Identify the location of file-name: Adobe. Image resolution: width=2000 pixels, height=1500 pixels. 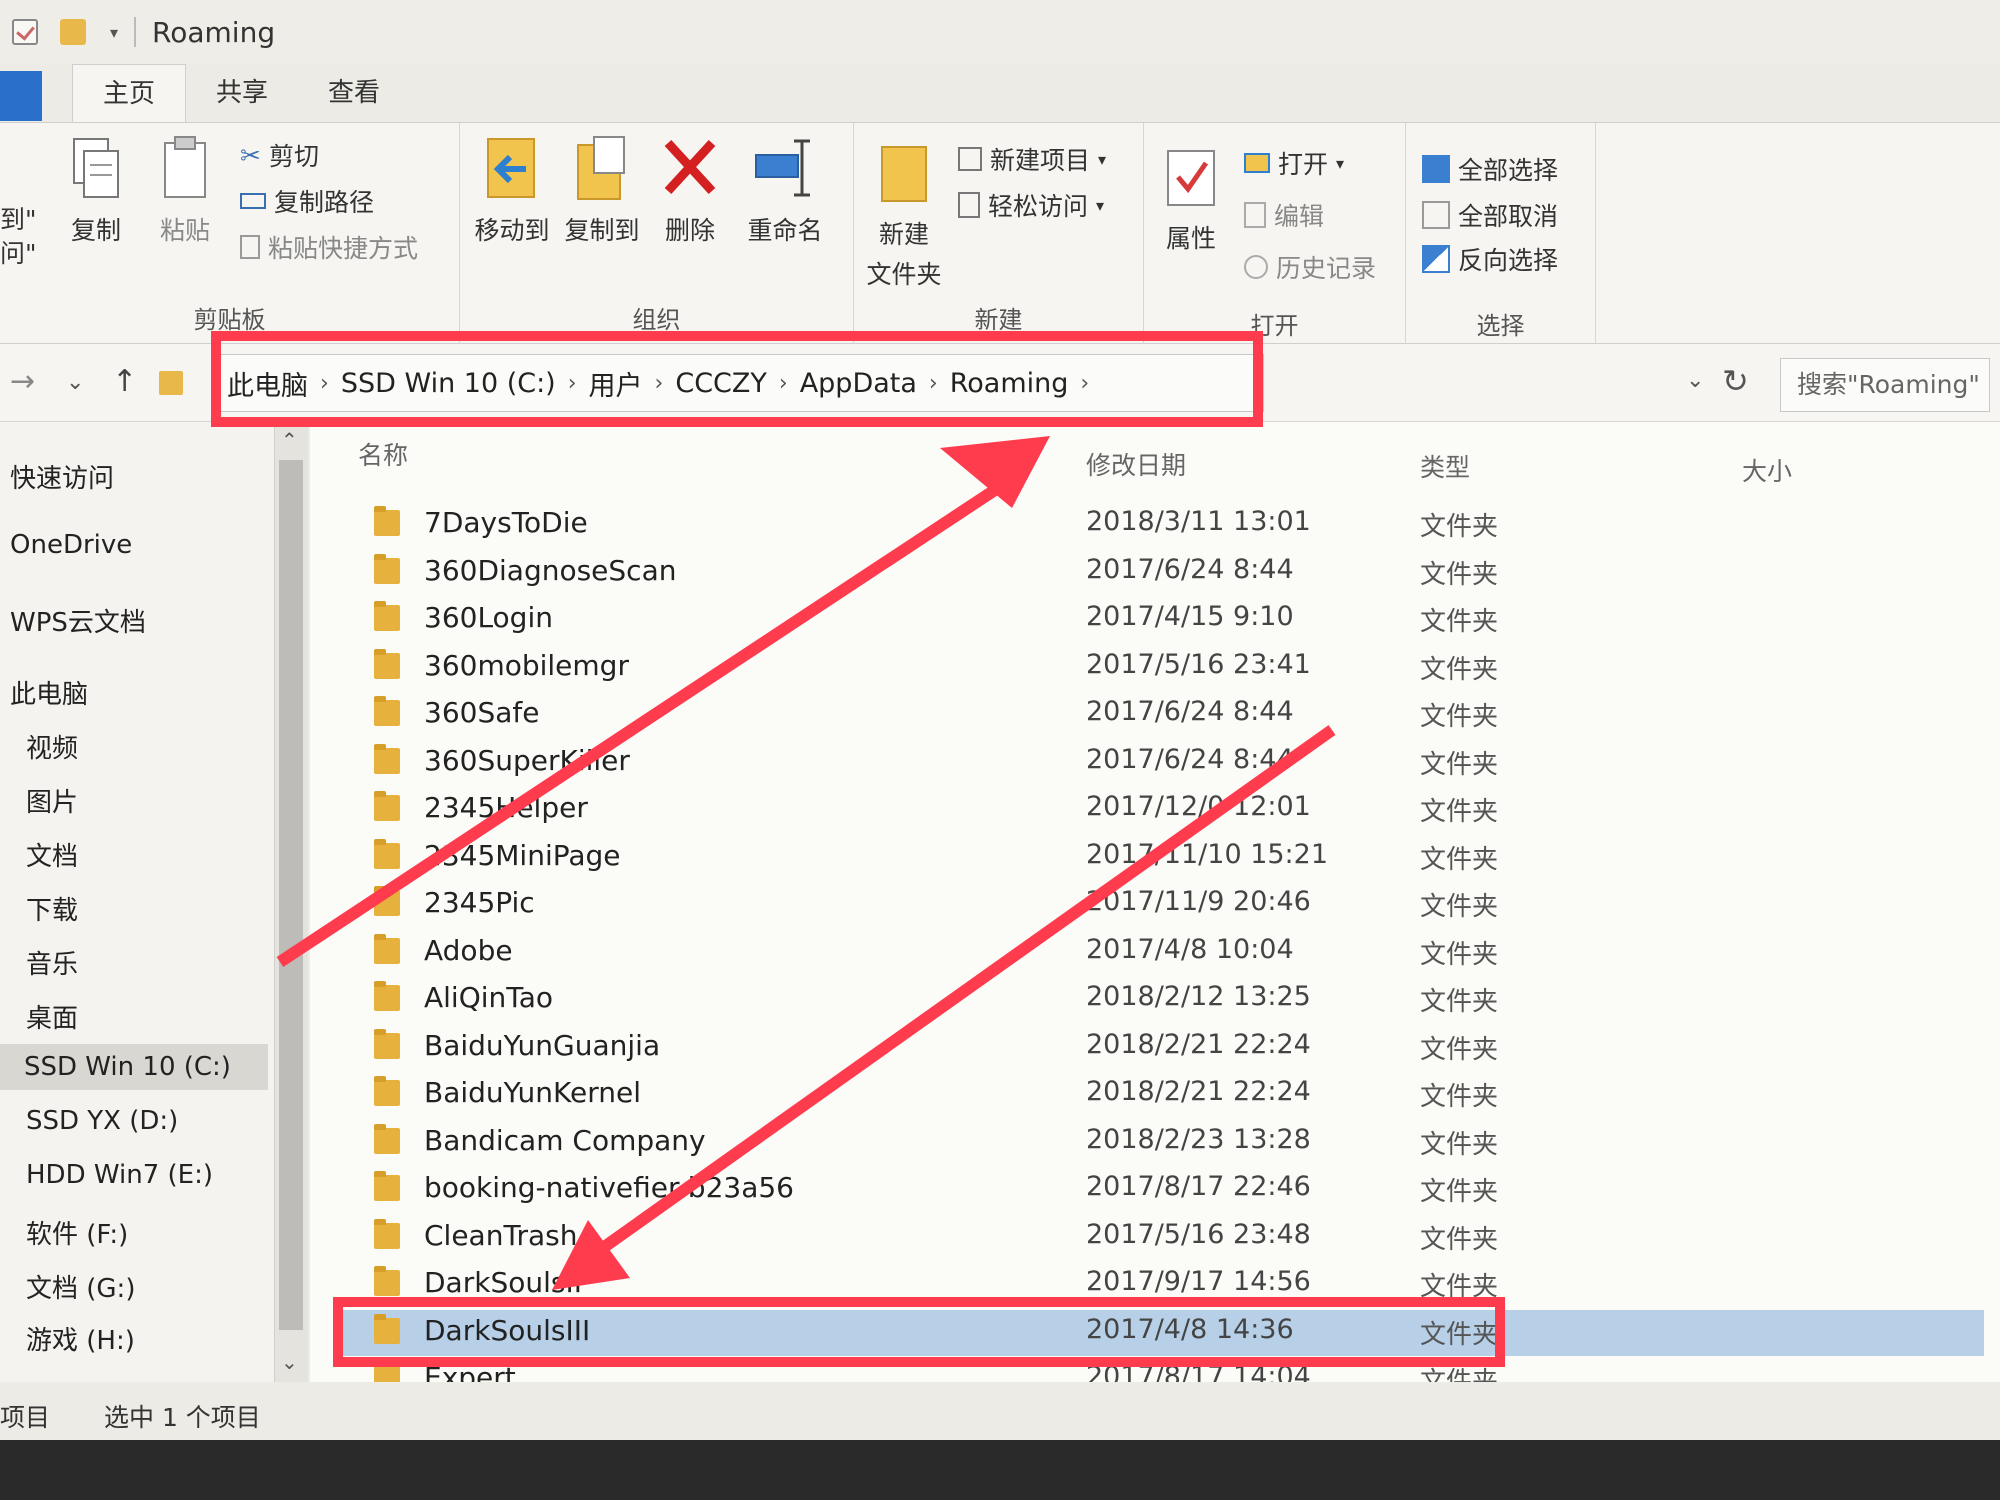
(468, 950).